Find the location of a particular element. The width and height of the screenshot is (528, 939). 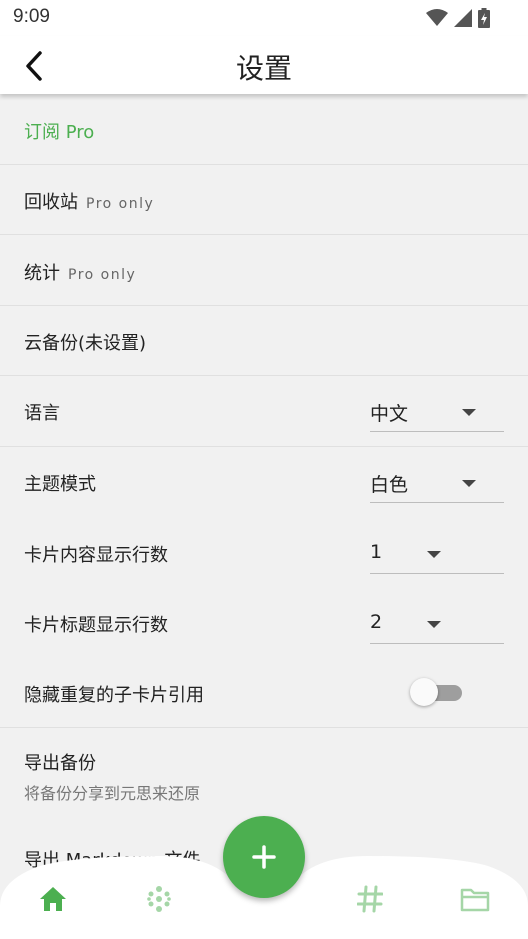

hashtag-icon is located at coordinates (370, 899).